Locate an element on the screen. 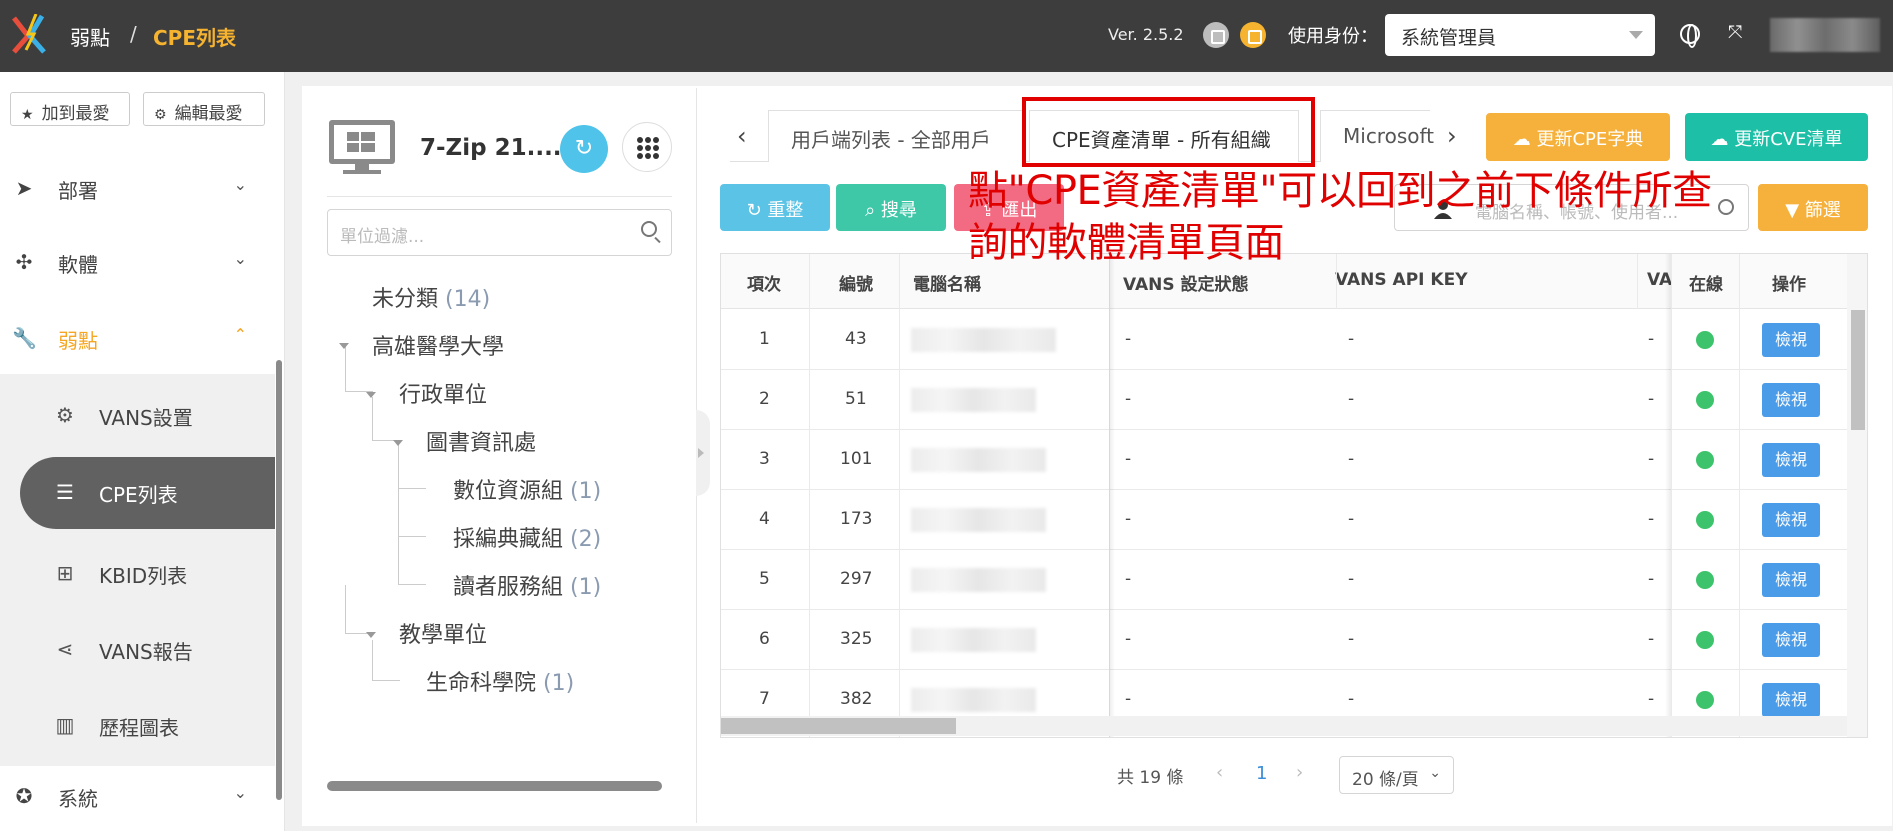 This screenshot has width=1893, height=831. reset-button: ↻ 重整 is located at coordinates (775, 207).